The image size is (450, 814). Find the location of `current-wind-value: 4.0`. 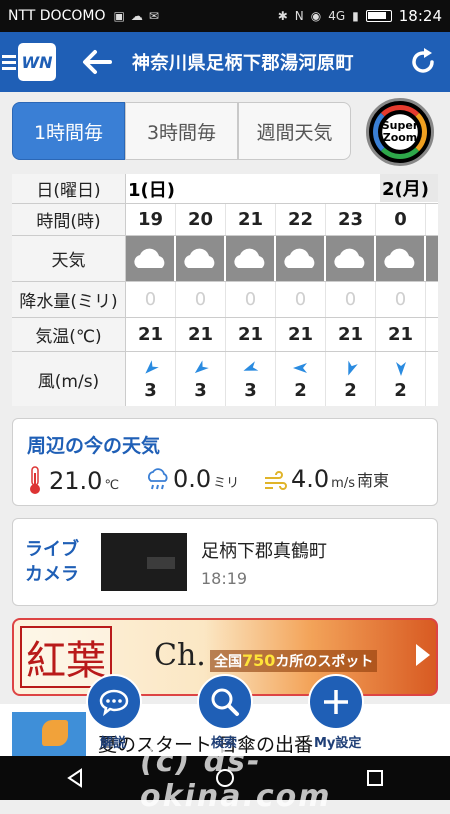

current-wind-value: 4.0 is located at coordinates (310, 479).